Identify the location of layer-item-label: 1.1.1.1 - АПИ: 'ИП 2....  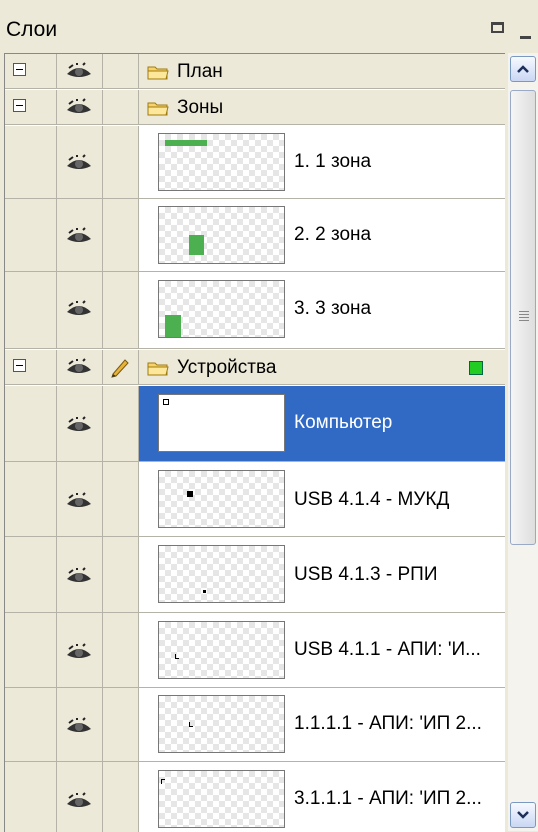
(388, 723).